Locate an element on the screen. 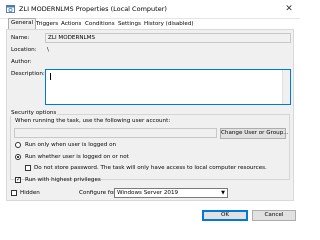 The height and width of the screenshot is (240, 320). configure-for-value: Windows Server 2019 is located at coordinates (148, 193).